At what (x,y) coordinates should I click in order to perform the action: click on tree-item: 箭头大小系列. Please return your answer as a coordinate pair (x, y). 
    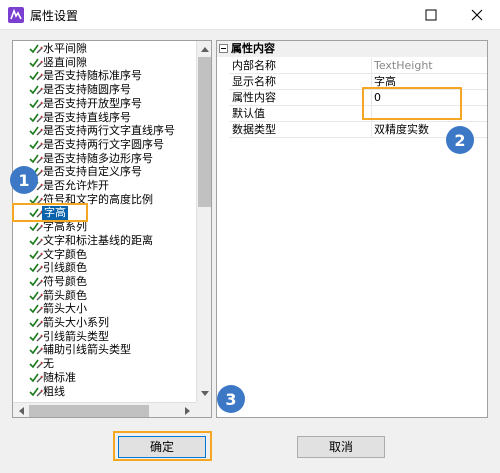
    Looking at the image, I should click on (104, 323).